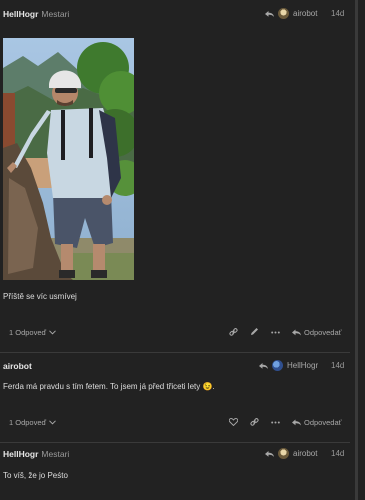  I want to click on reply-to: HellHogr, so click(288, 365).